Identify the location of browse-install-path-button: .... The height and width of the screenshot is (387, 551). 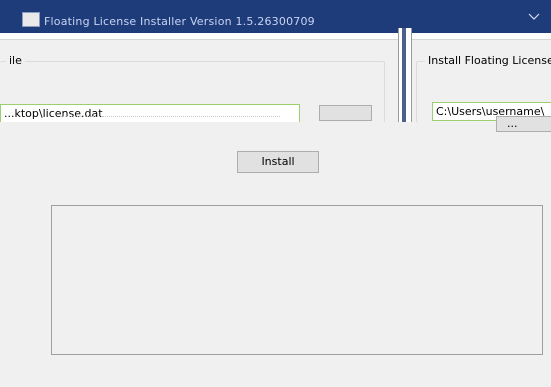
(523, 124).